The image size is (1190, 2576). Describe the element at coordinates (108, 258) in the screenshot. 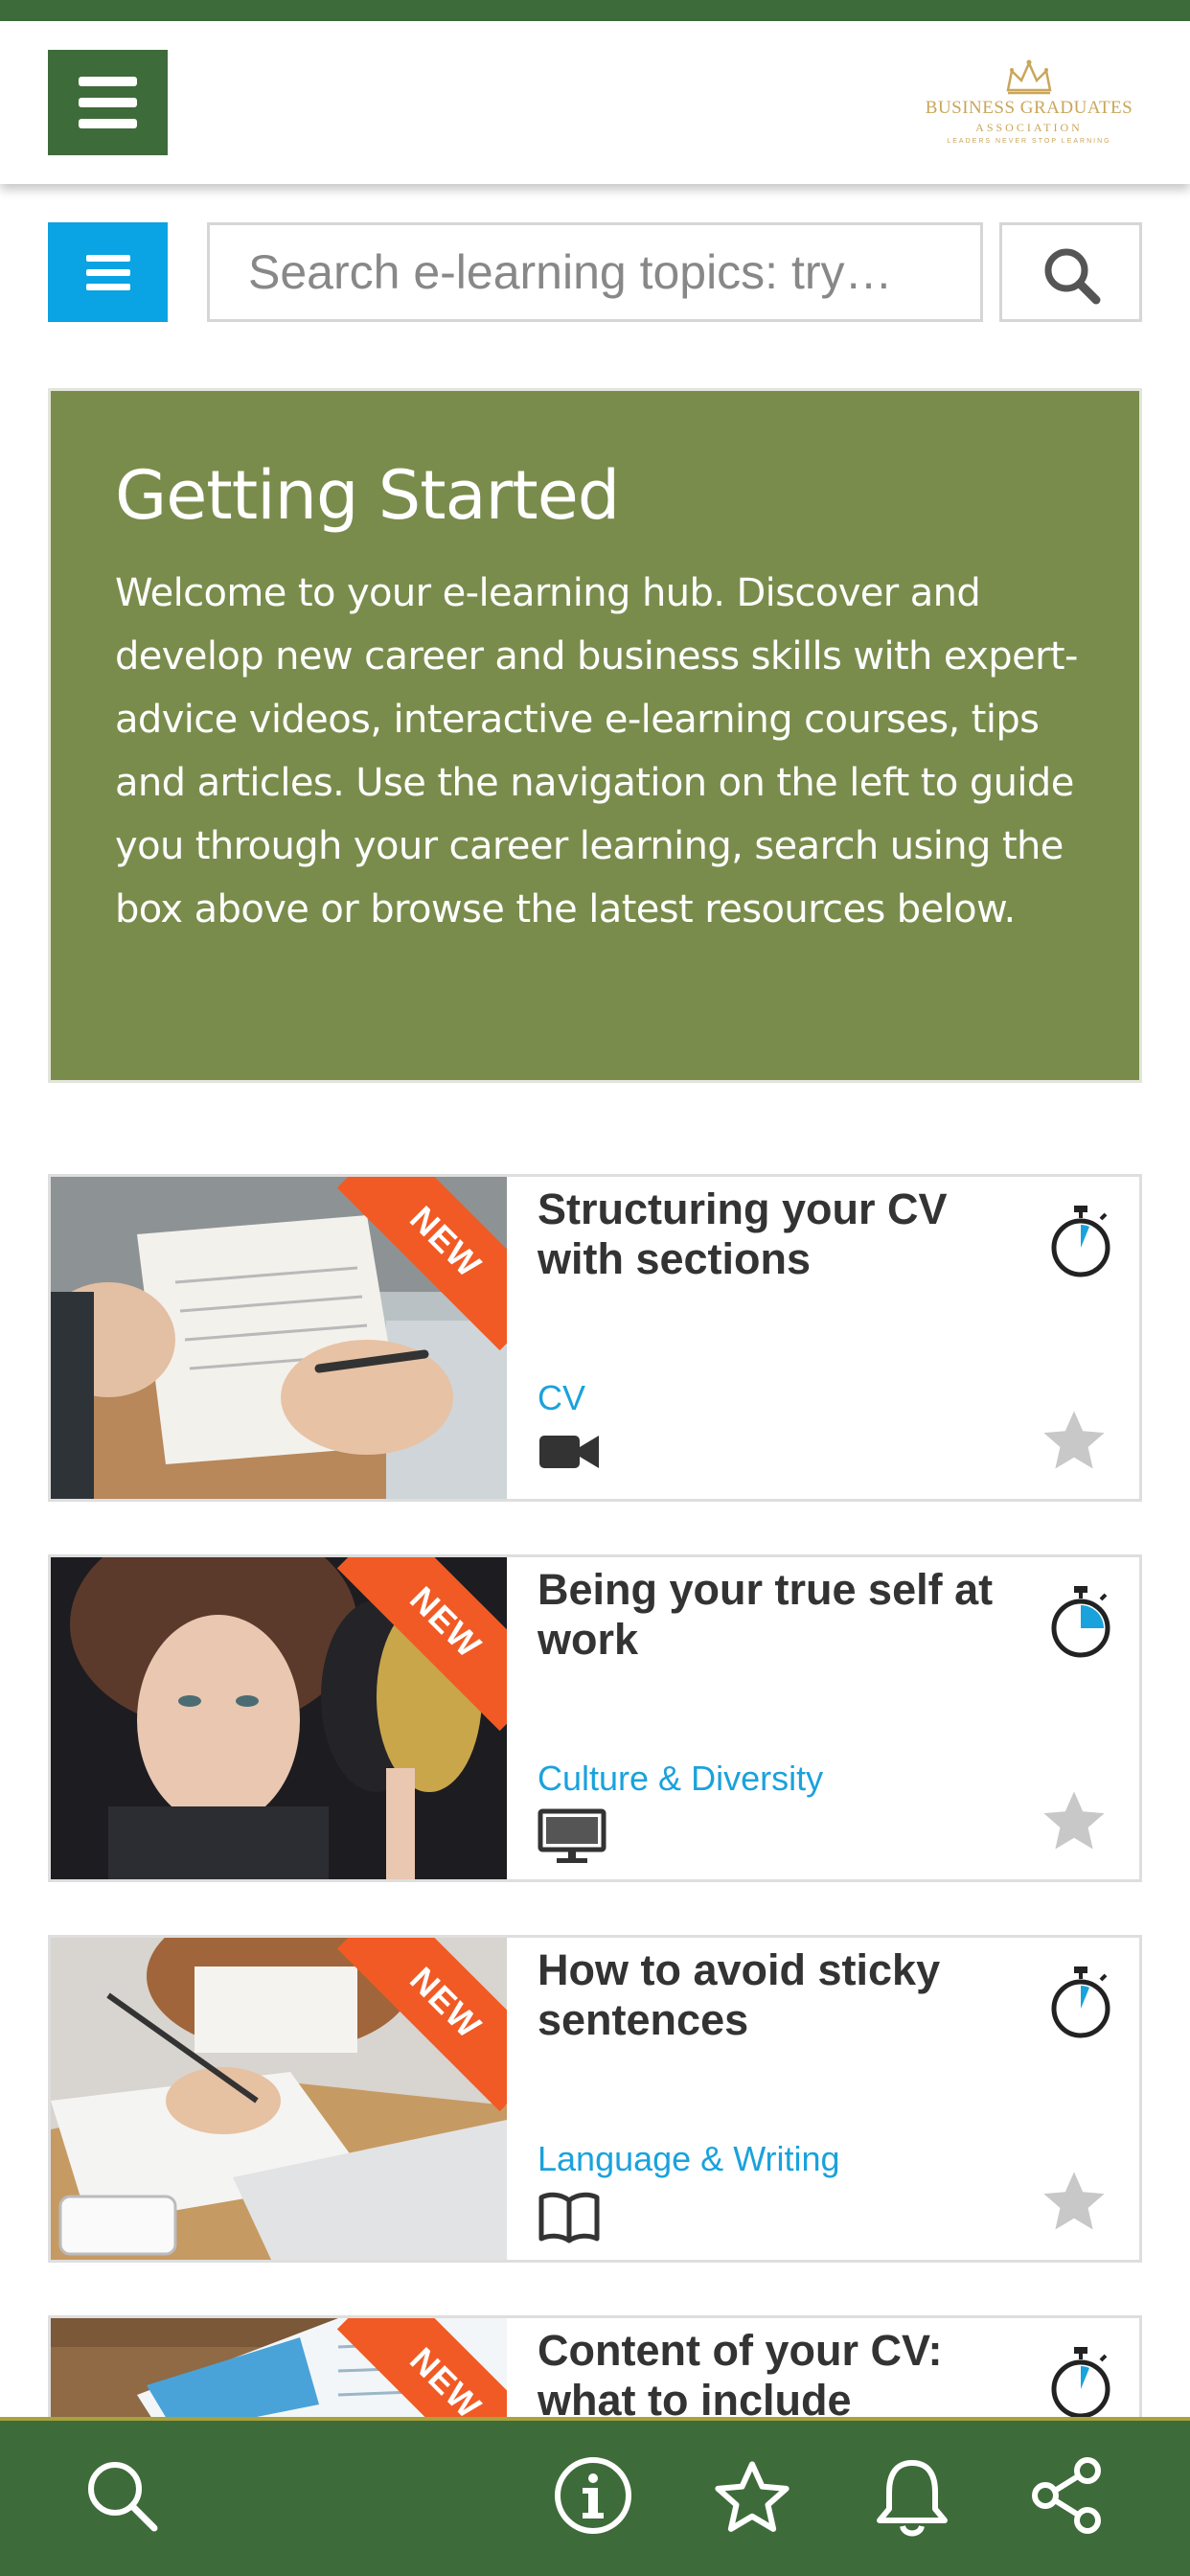

I see `list-icon` at that location.